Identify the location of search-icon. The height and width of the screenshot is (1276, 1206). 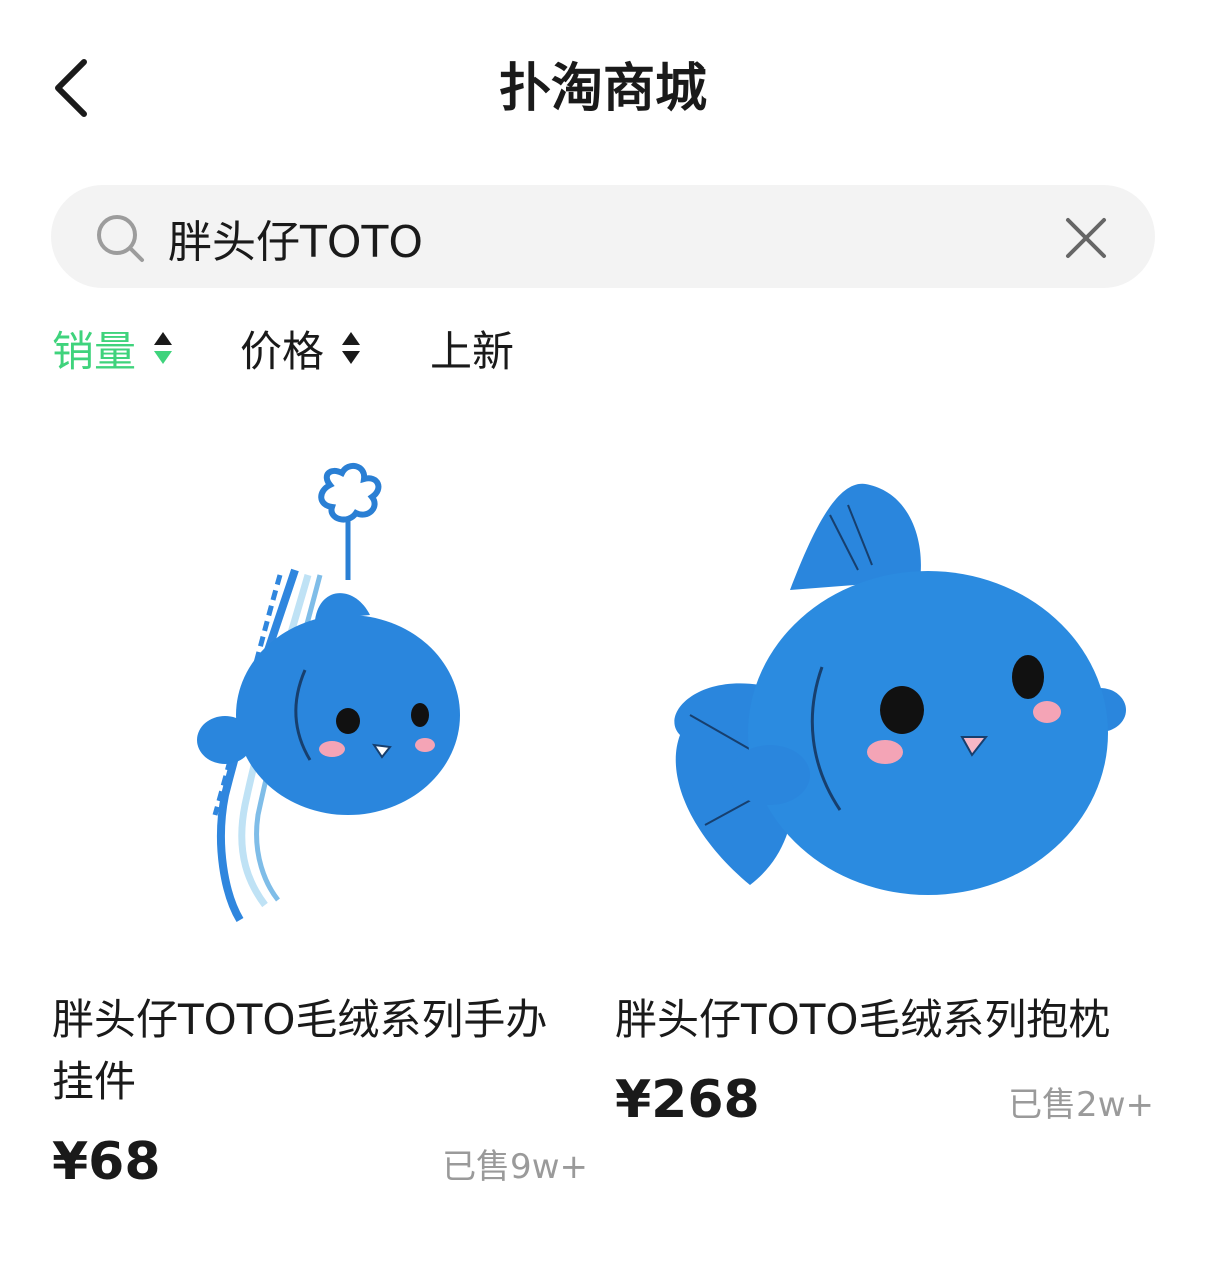
(120, 238).